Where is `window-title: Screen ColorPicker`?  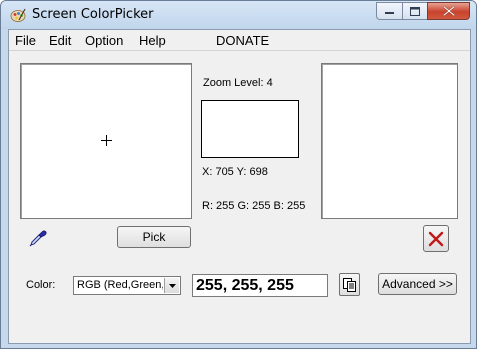
window-title: Screen ColorPicker is located at coordinates (93, 14).